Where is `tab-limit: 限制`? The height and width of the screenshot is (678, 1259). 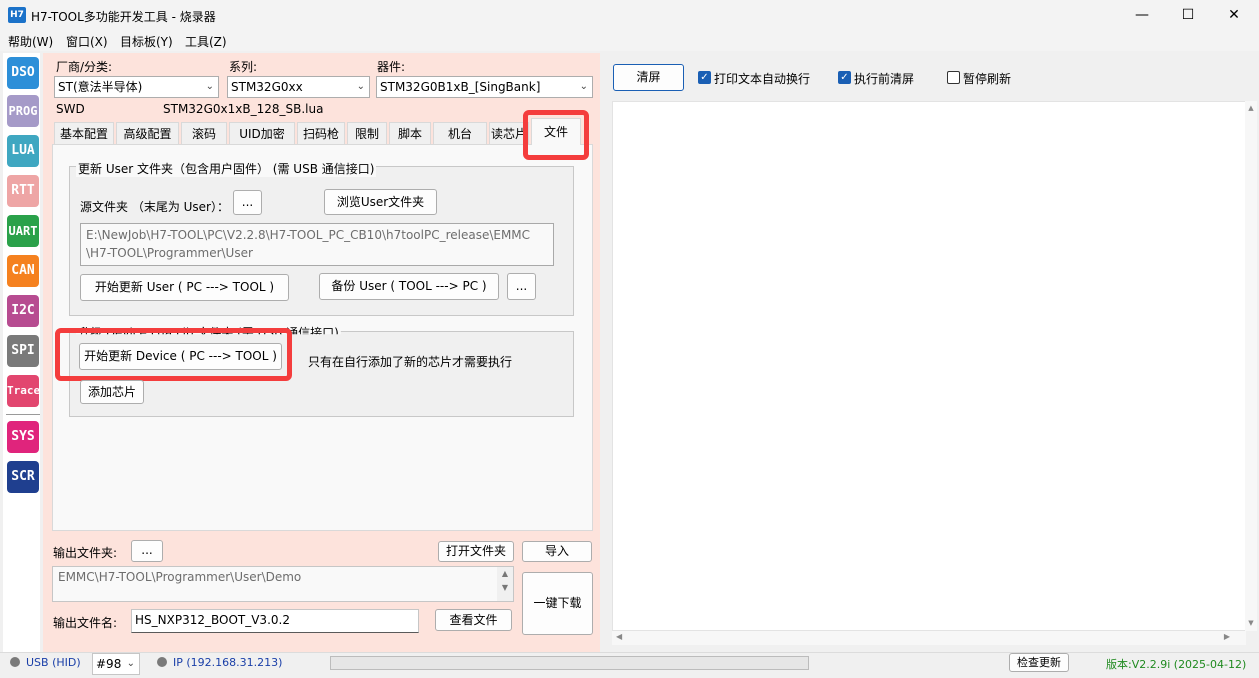
tab-limit: 限制 is located at coordinates (367, 133).